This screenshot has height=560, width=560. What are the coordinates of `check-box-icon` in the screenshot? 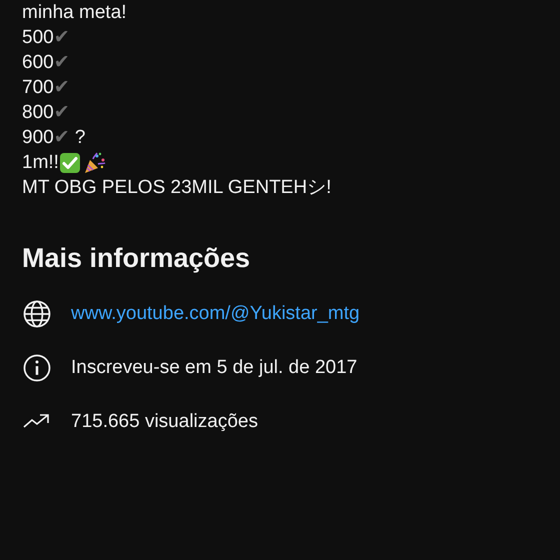 It's located at (69, 163).